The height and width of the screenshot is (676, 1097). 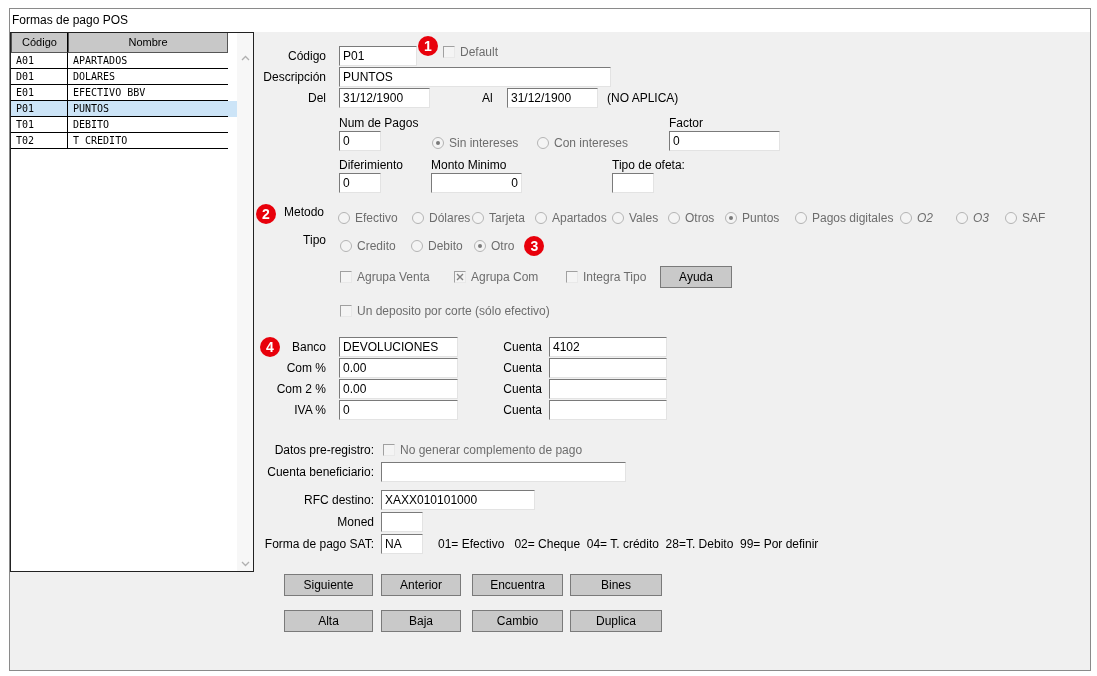 I want to click on column-header: Nombre, so click(x=148, y=43).